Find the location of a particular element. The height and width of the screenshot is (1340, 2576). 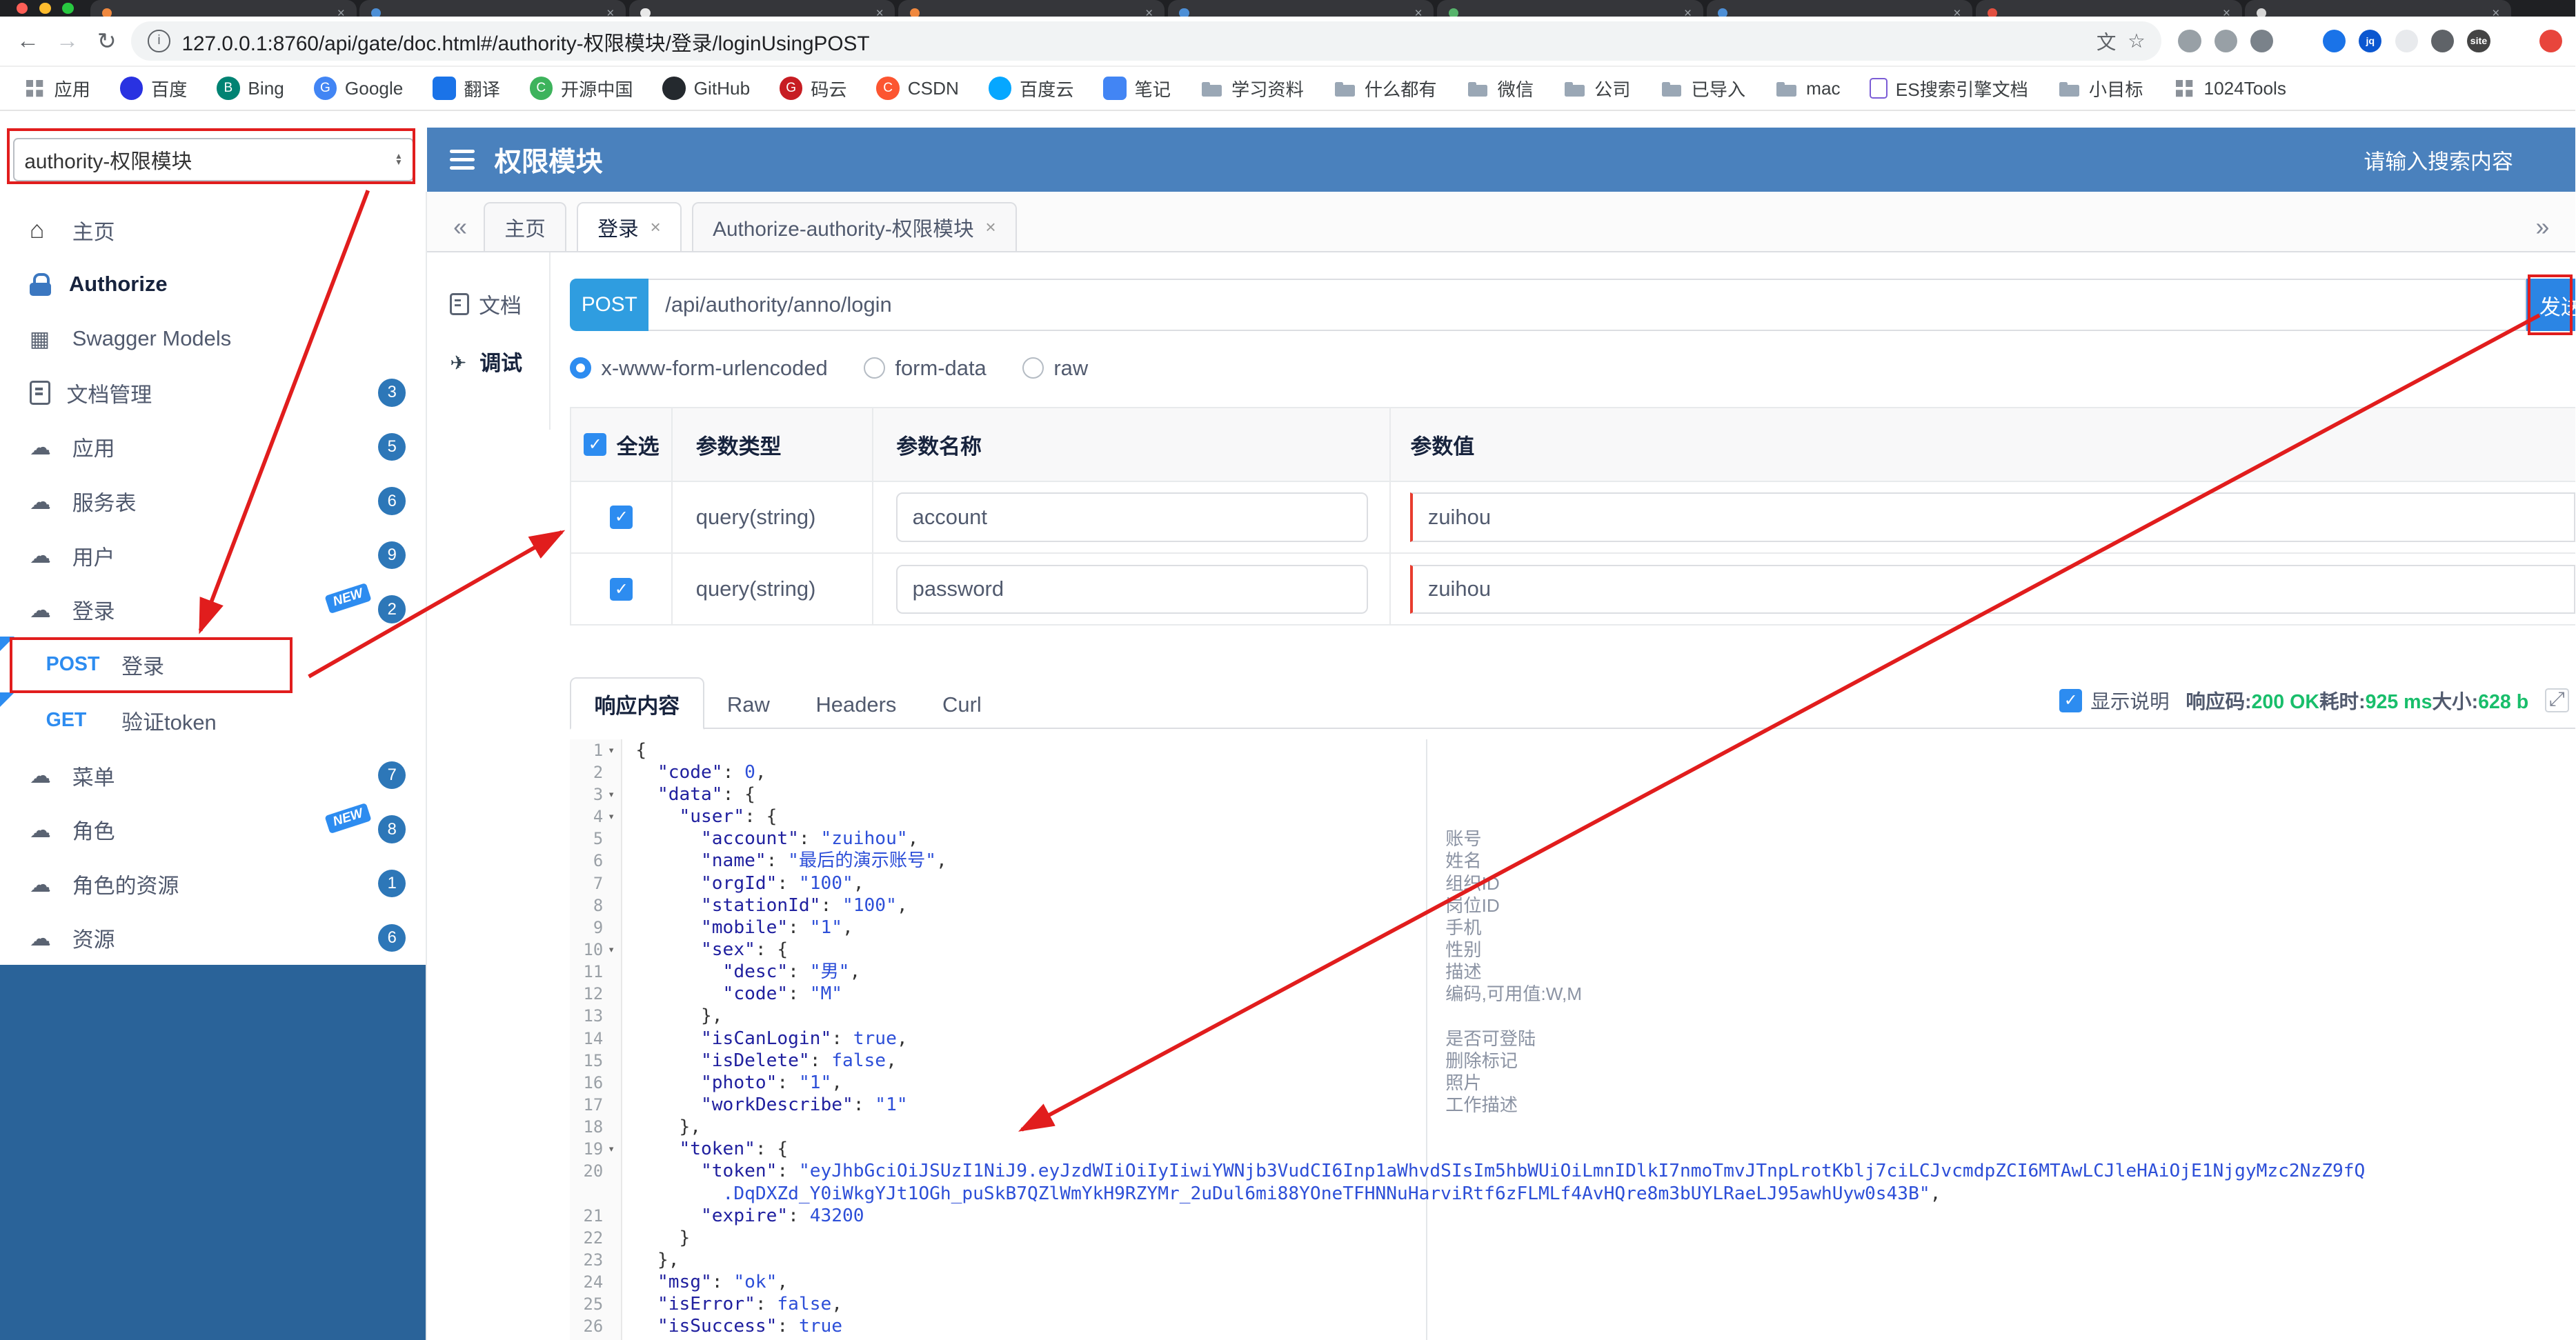

sidebar-item: 菜单 7 is located at coordinates (213, 775).